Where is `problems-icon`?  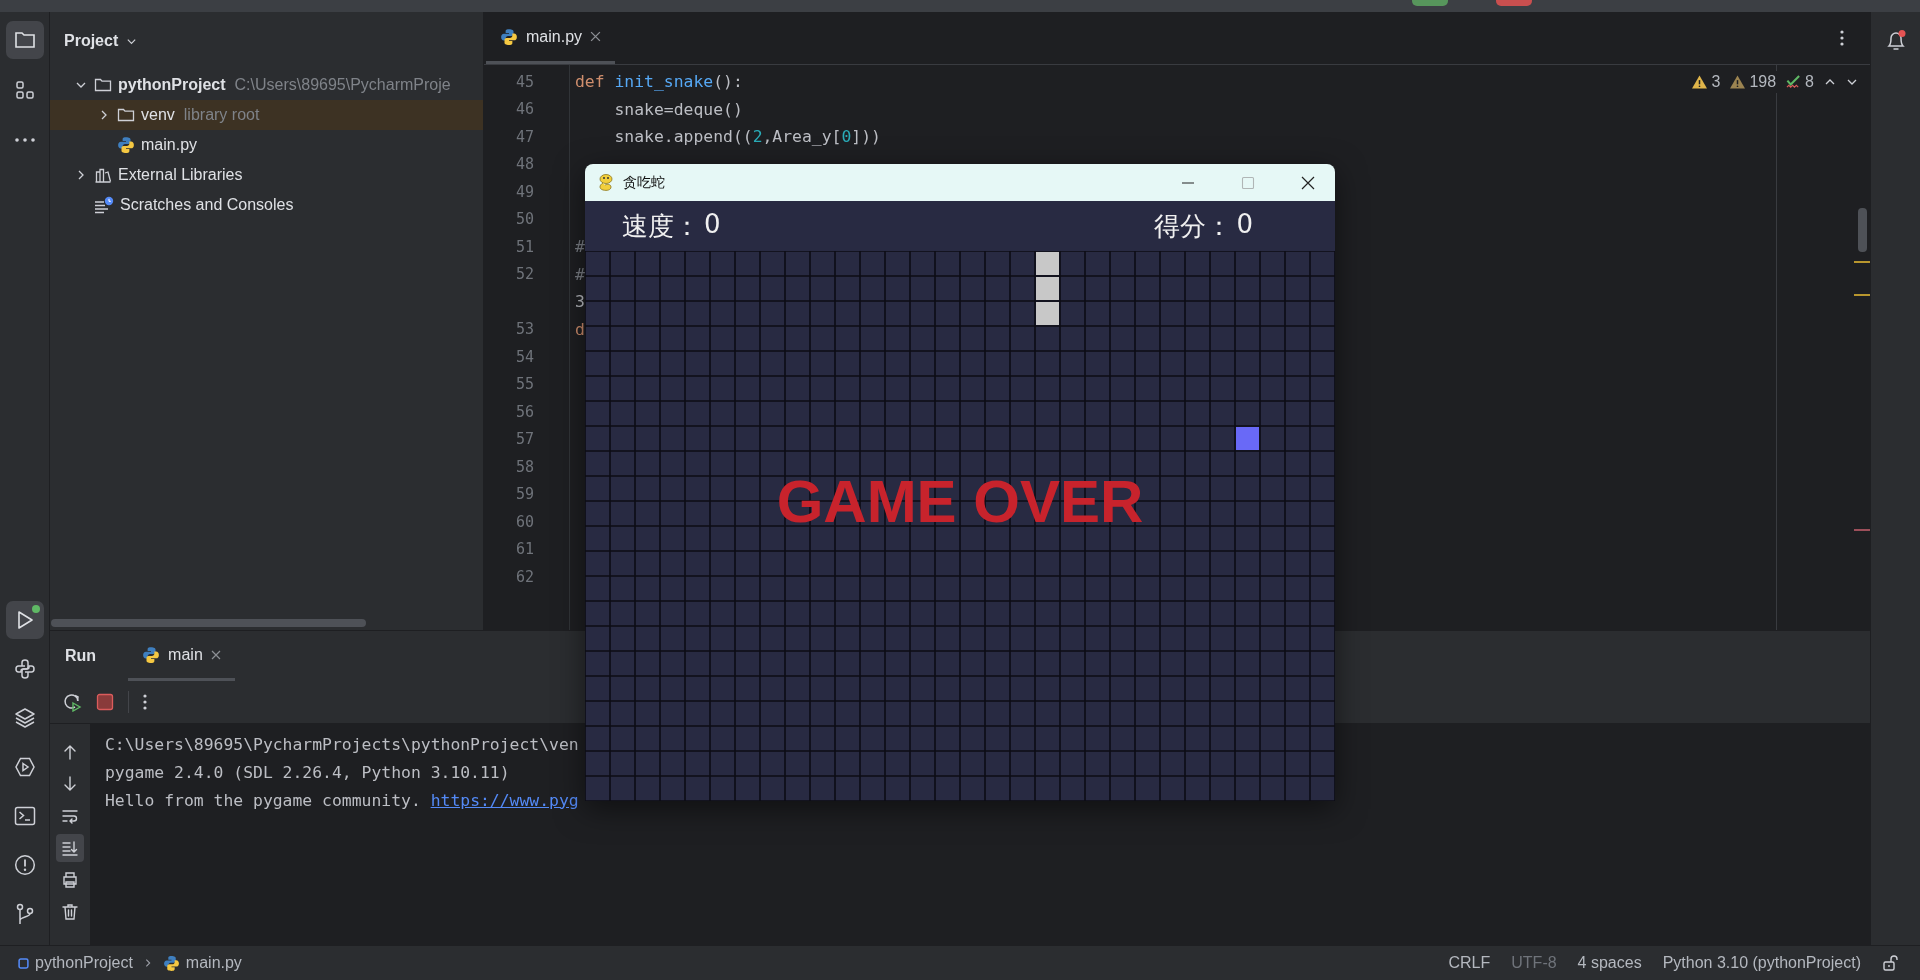
problems-icon is located at coordinates (24, 865).